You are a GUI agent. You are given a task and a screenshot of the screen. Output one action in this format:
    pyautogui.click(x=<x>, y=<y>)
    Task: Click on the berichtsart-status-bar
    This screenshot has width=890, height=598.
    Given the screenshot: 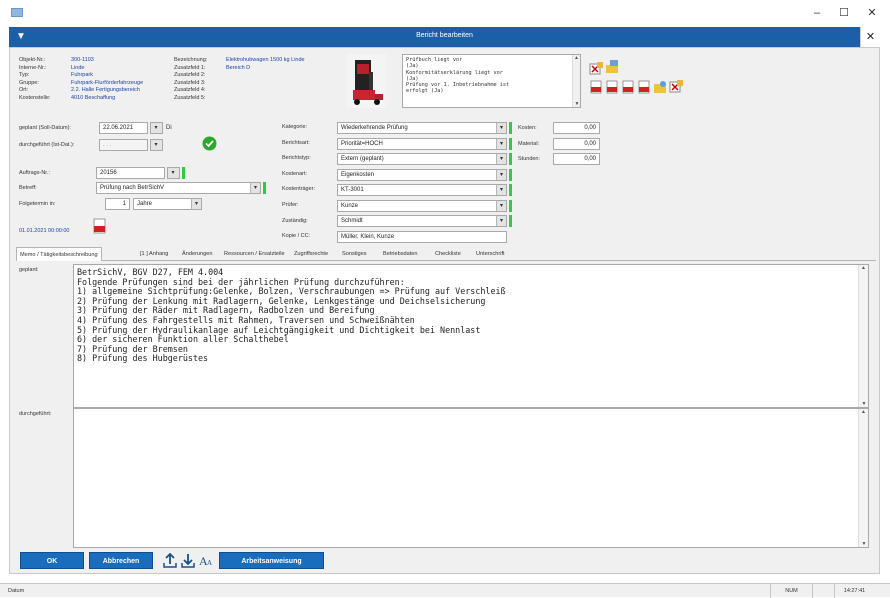 What is the action you would take?
    pyautogui.click(x=510, y=144)
    